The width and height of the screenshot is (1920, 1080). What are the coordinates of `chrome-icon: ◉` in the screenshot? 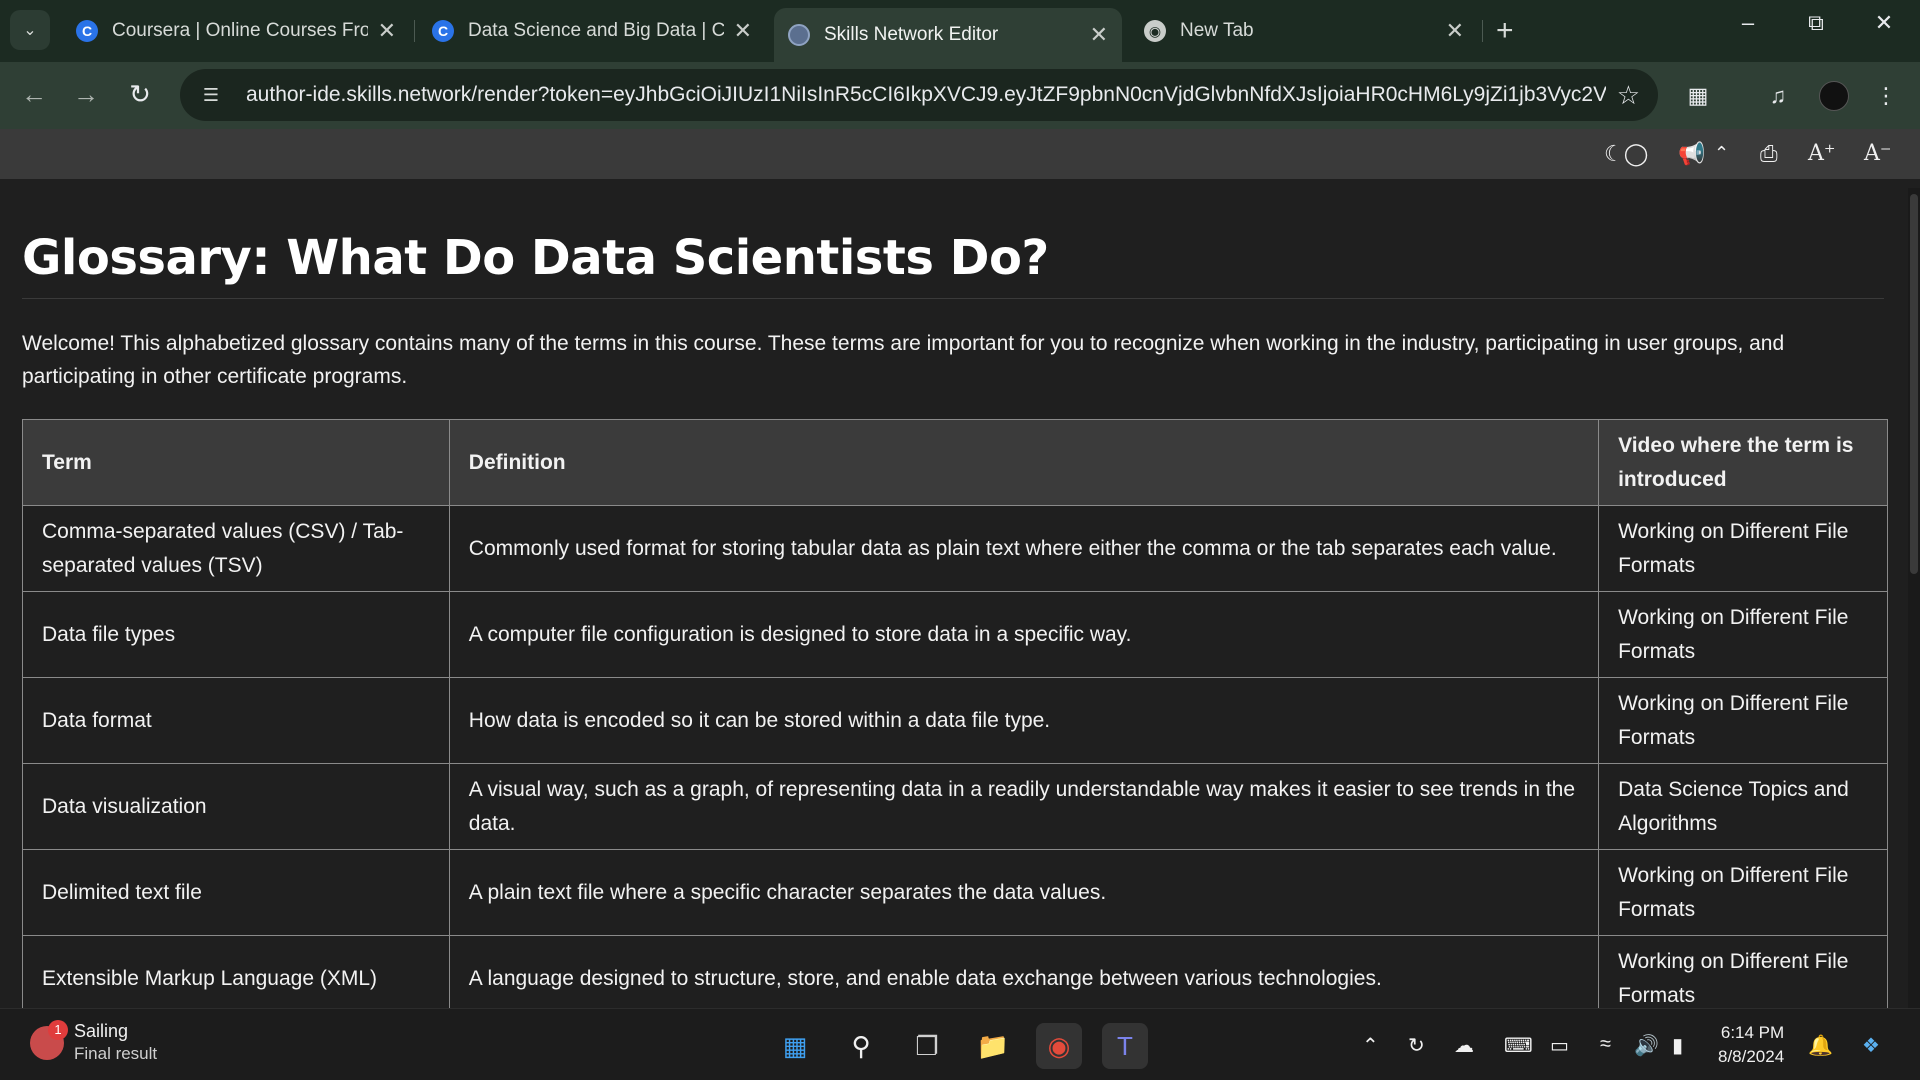 It's located at (1155, 31).